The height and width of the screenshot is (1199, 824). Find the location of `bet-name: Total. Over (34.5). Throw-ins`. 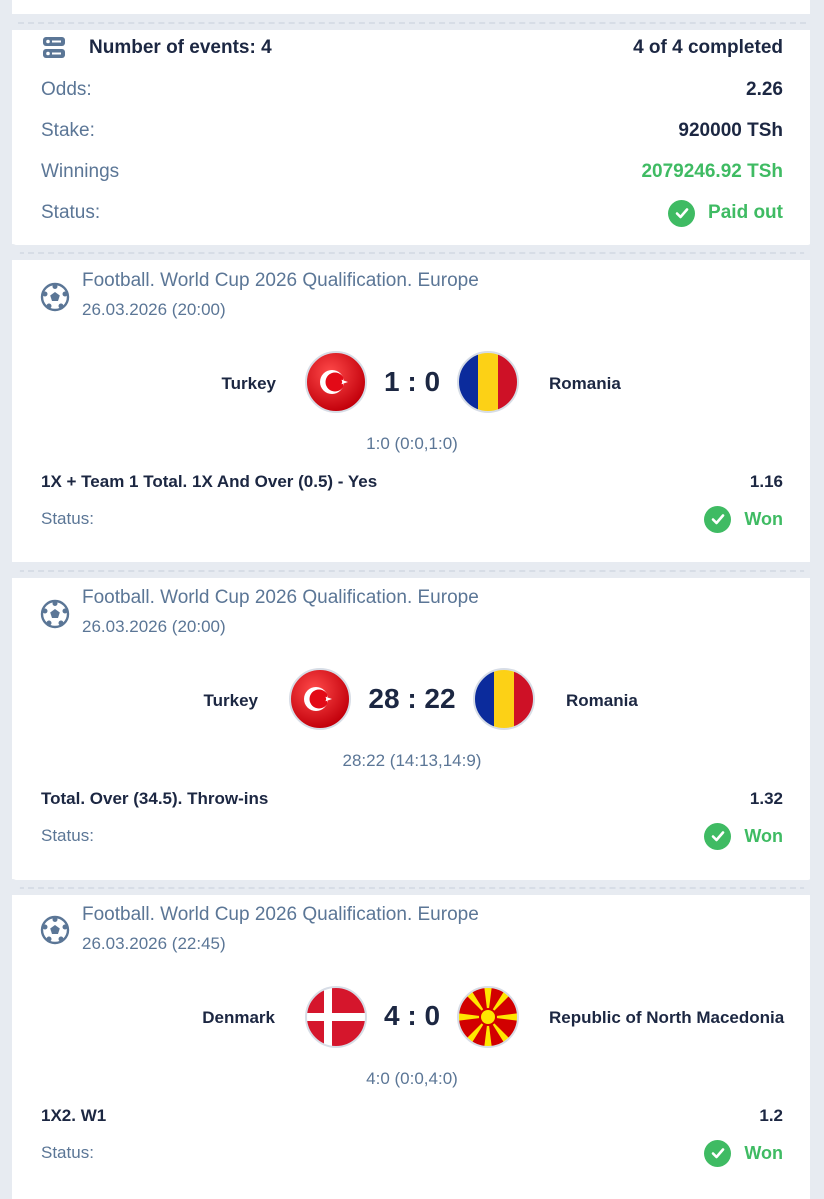

bet-name: Total. Over (34.5). Throw-ins is located at coordinates (155, 798).